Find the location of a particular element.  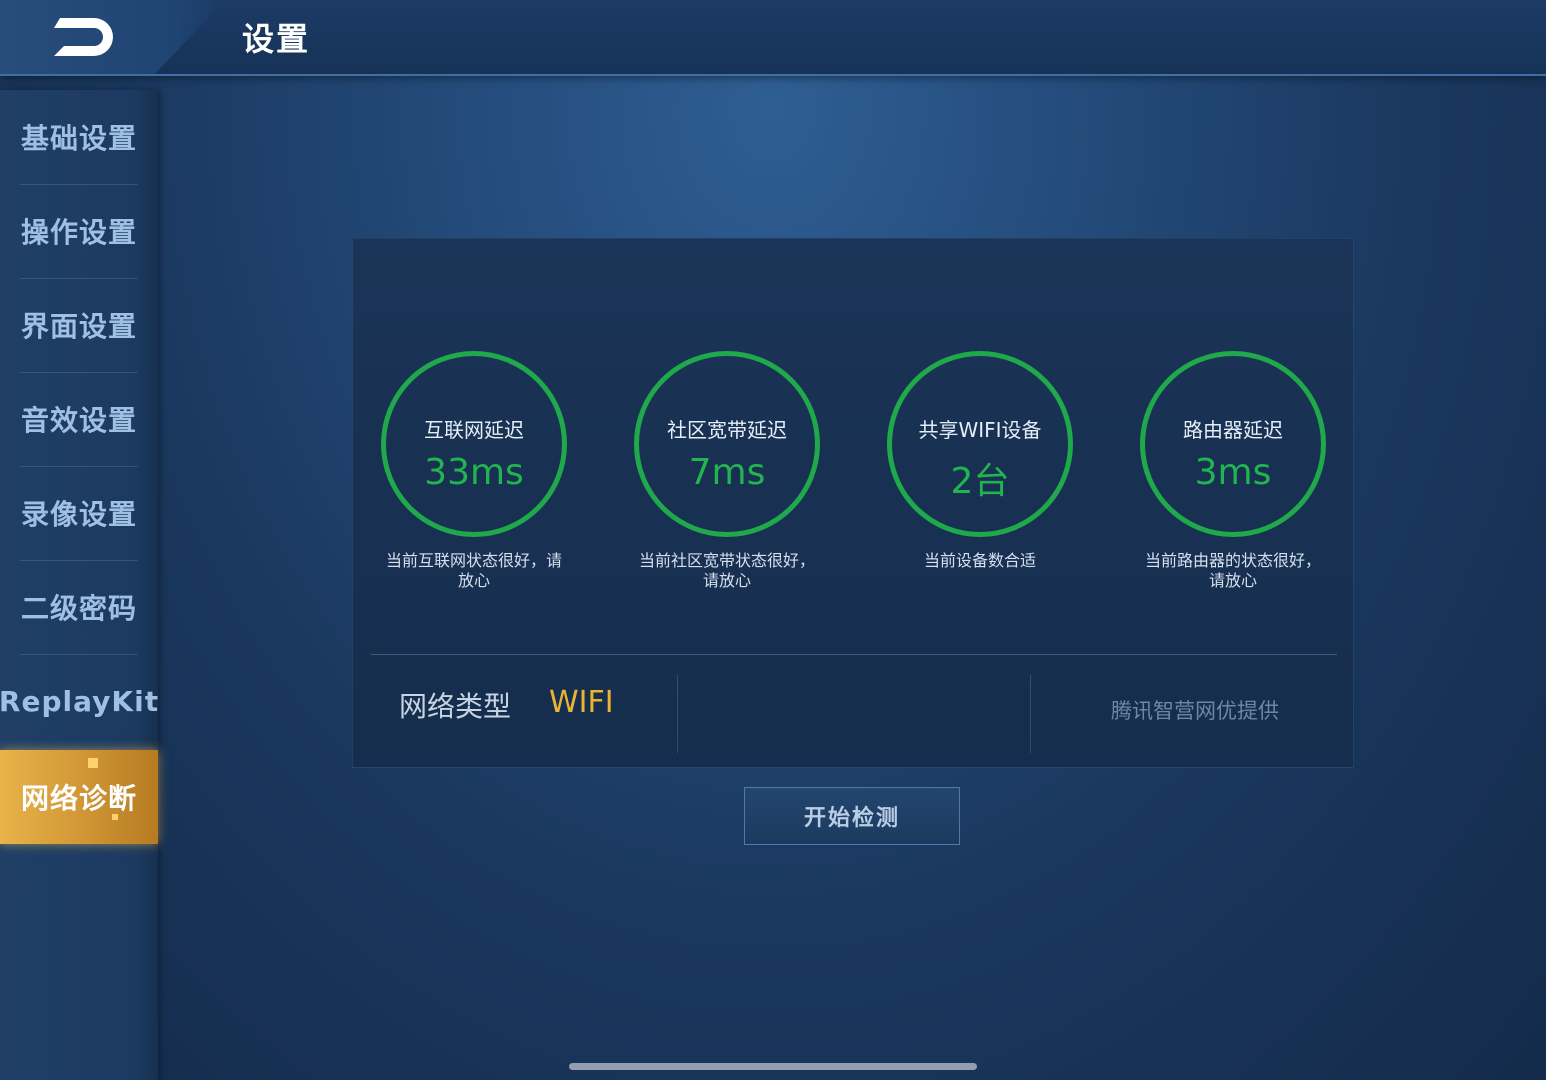

metric-shared-wifi-devices: 共享WIFI设备 2台 当前设备数合适 is located at coordinates (980, 461).